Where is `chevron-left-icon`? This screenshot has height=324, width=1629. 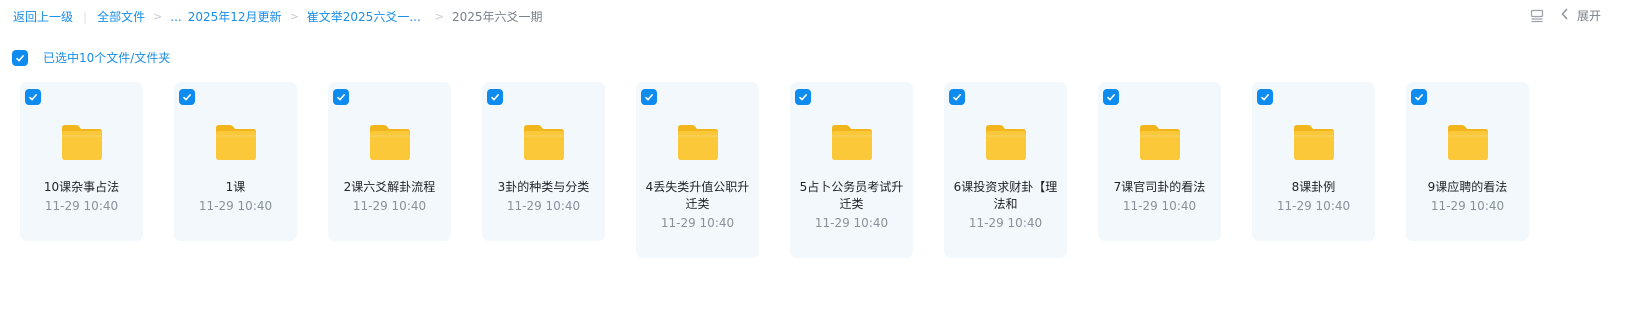 chevron-left-icon is located at coordinates (1565, 16).